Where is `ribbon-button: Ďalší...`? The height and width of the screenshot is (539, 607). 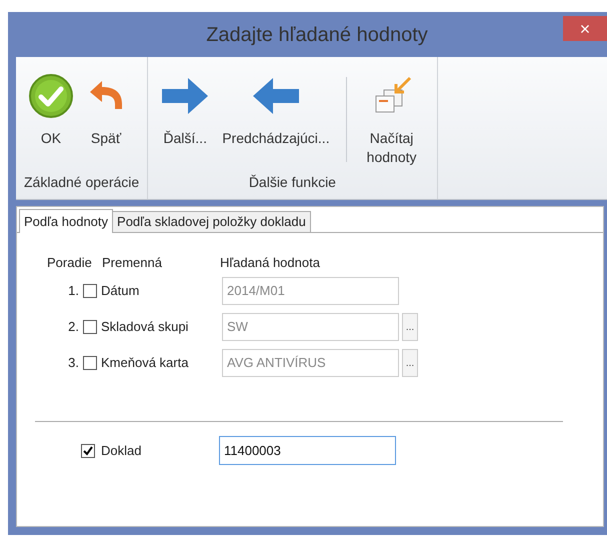 ribbon-button: Ďalší... is located at coordinates (185, 121).